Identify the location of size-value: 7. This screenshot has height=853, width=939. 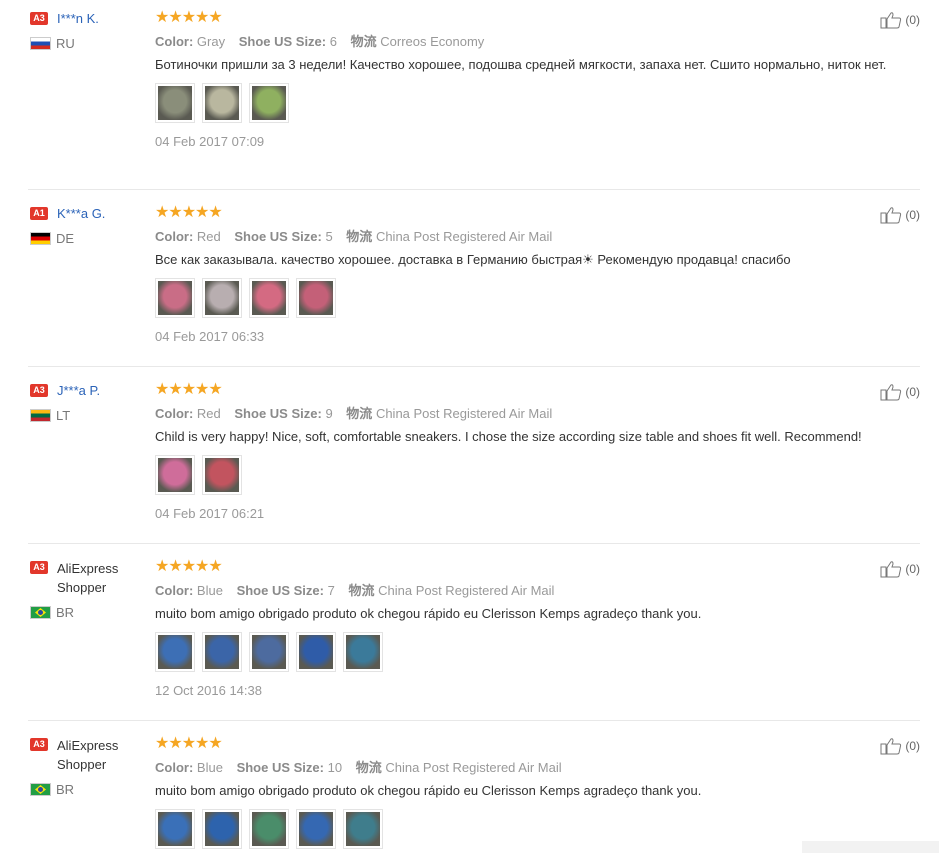
(331, 590).